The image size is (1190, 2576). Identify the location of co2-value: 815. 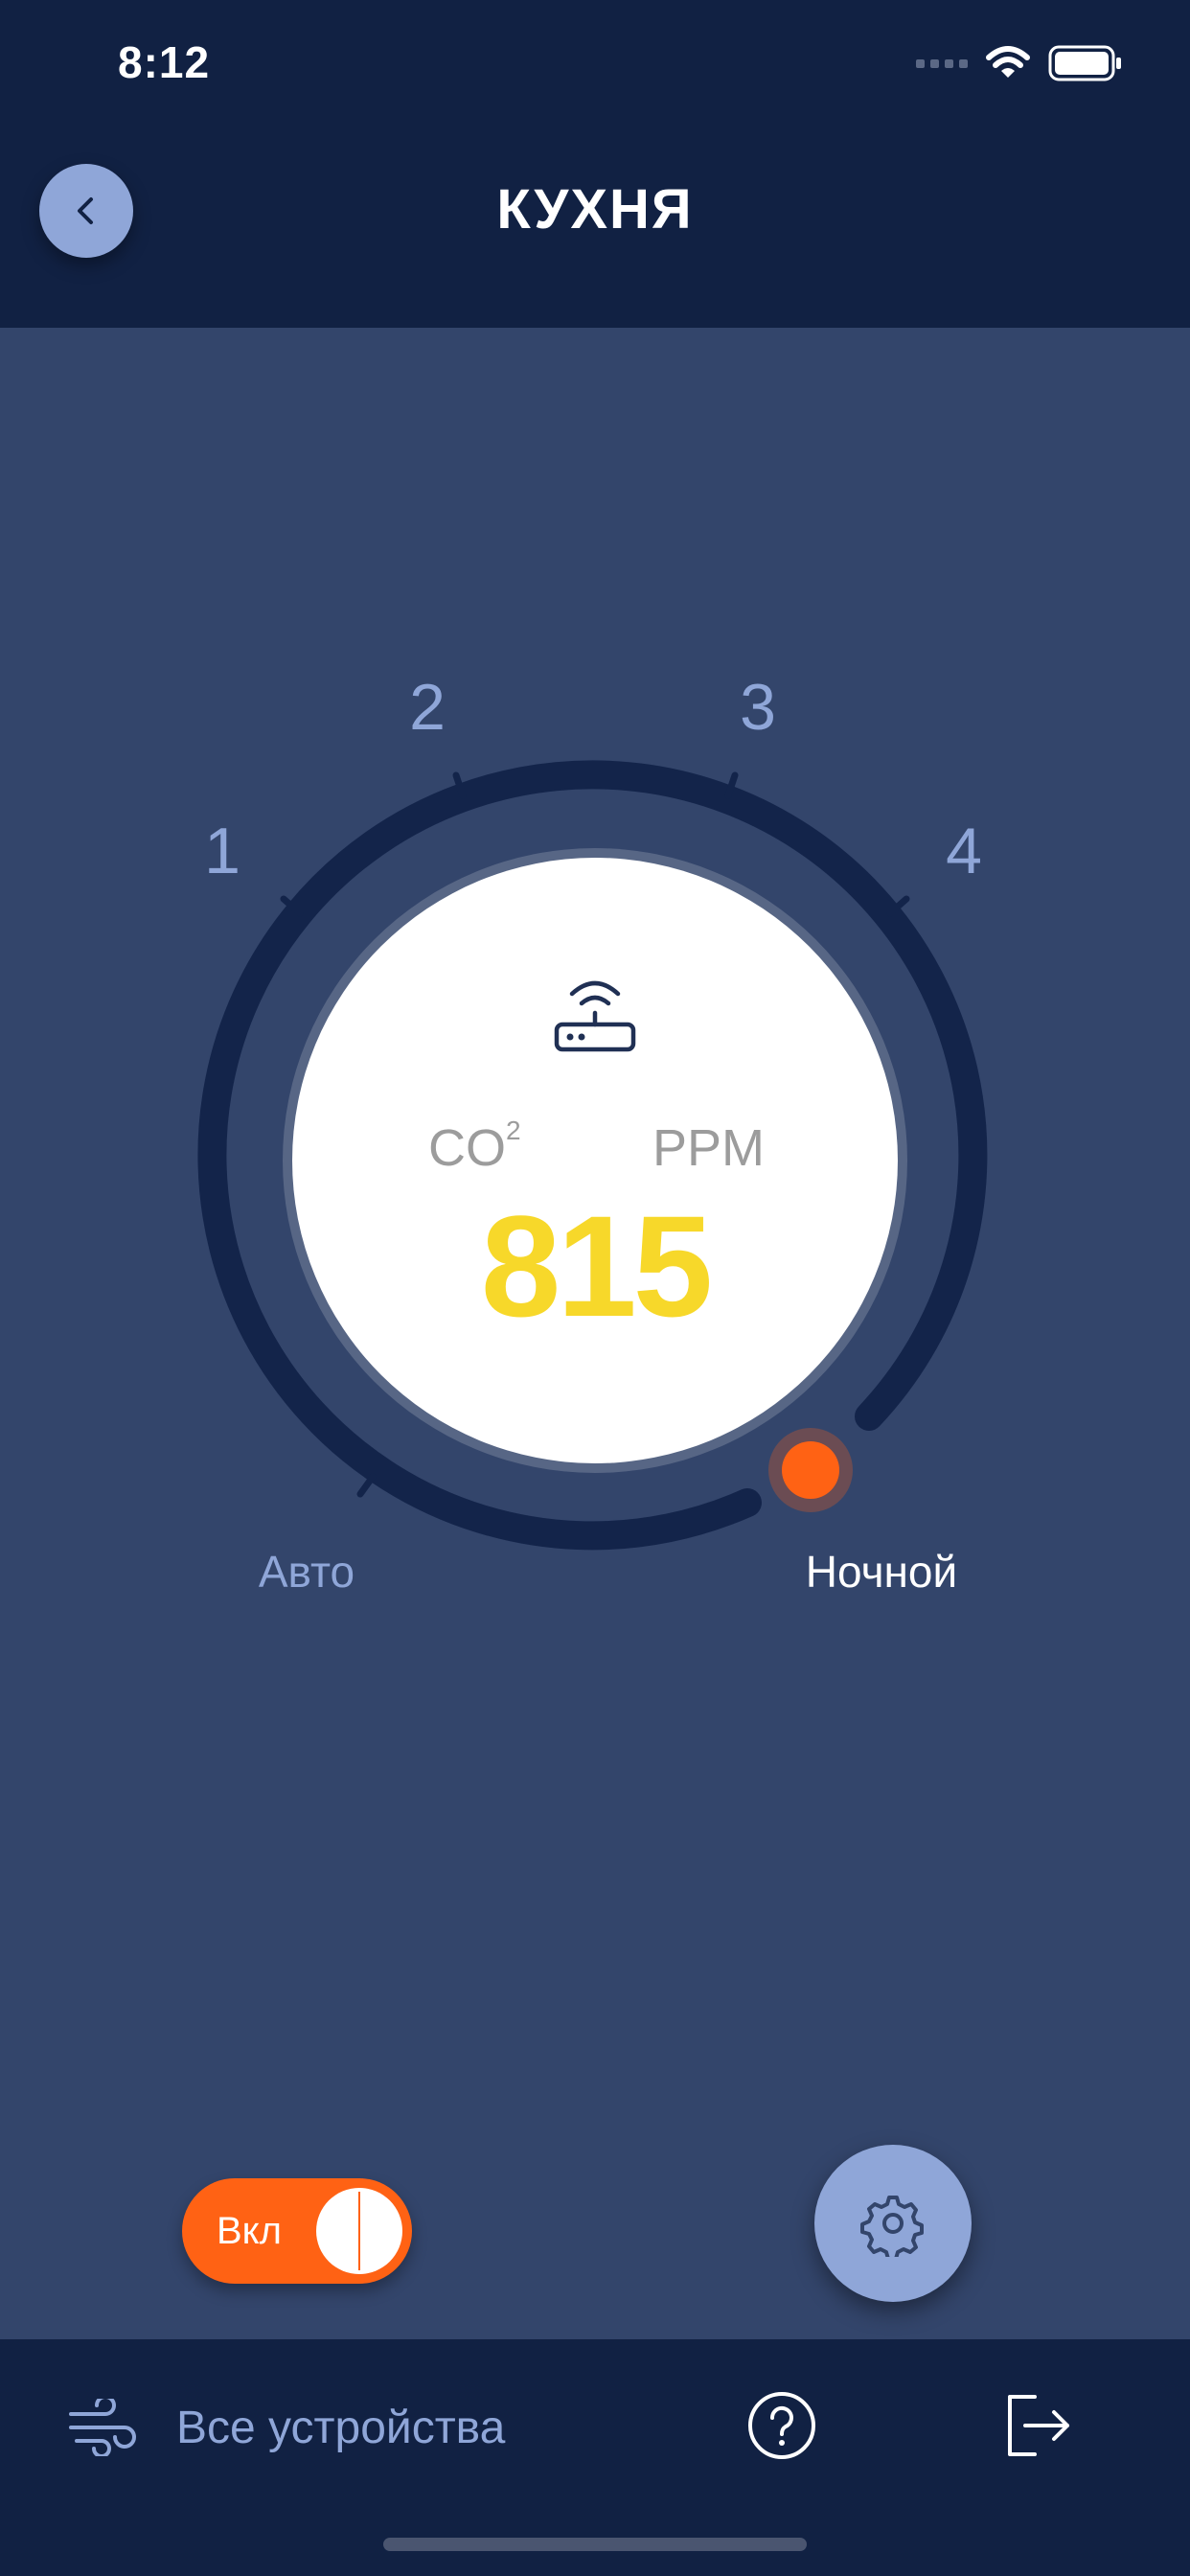
(596, 1265).